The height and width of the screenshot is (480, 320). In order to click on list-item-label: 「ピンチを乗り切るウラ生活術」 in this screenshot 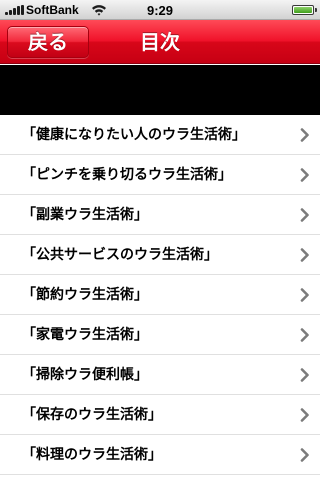, I will do `click(127, 175)`.